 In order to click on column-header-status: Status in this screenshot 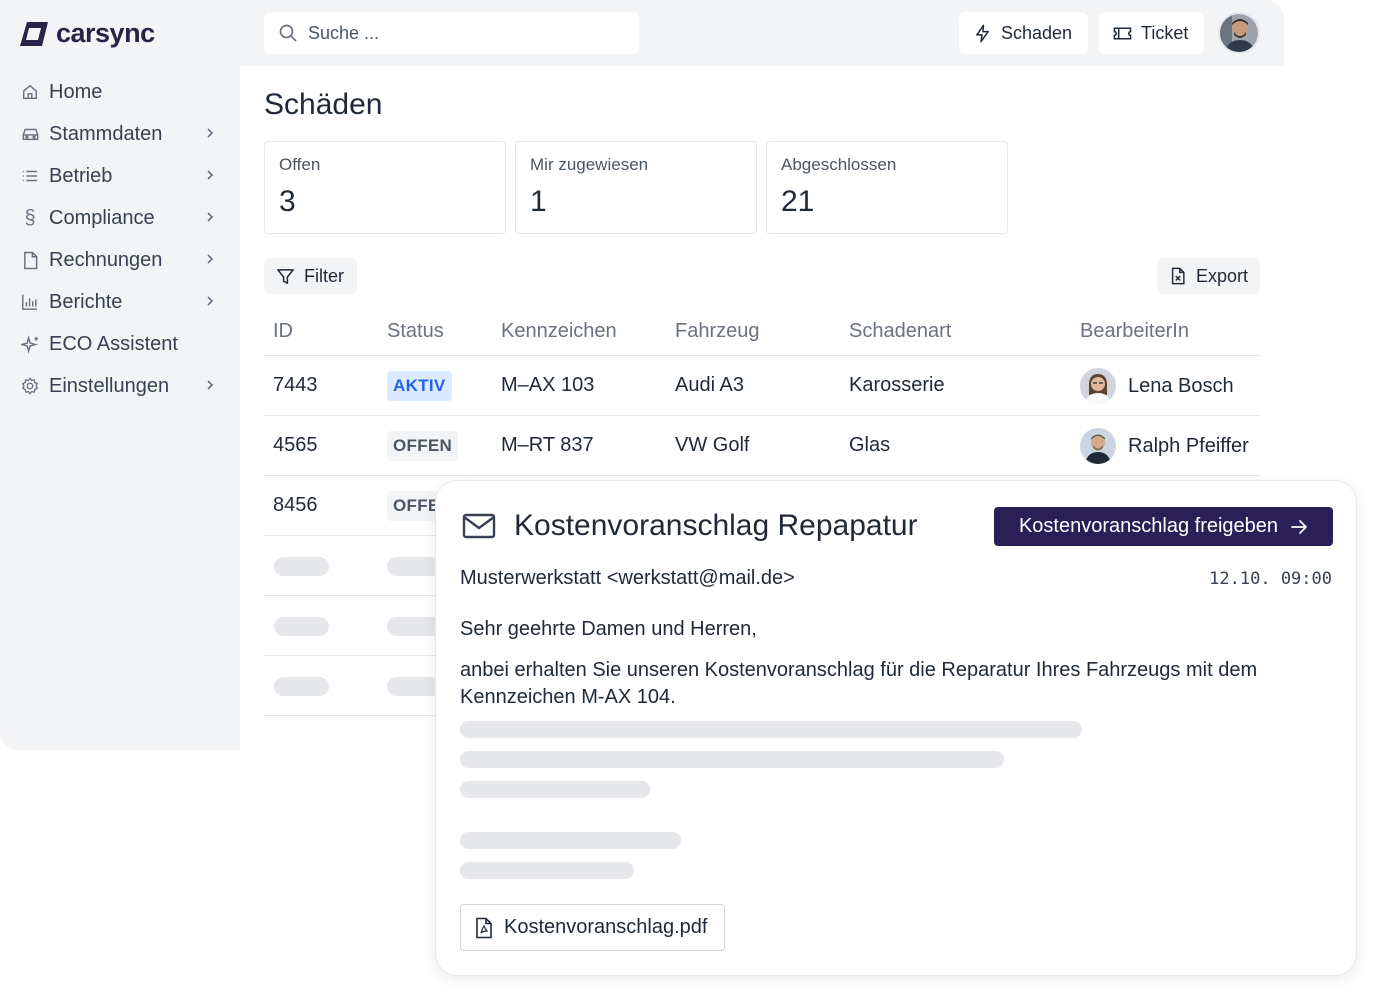, I will do `click(415, 331)`.